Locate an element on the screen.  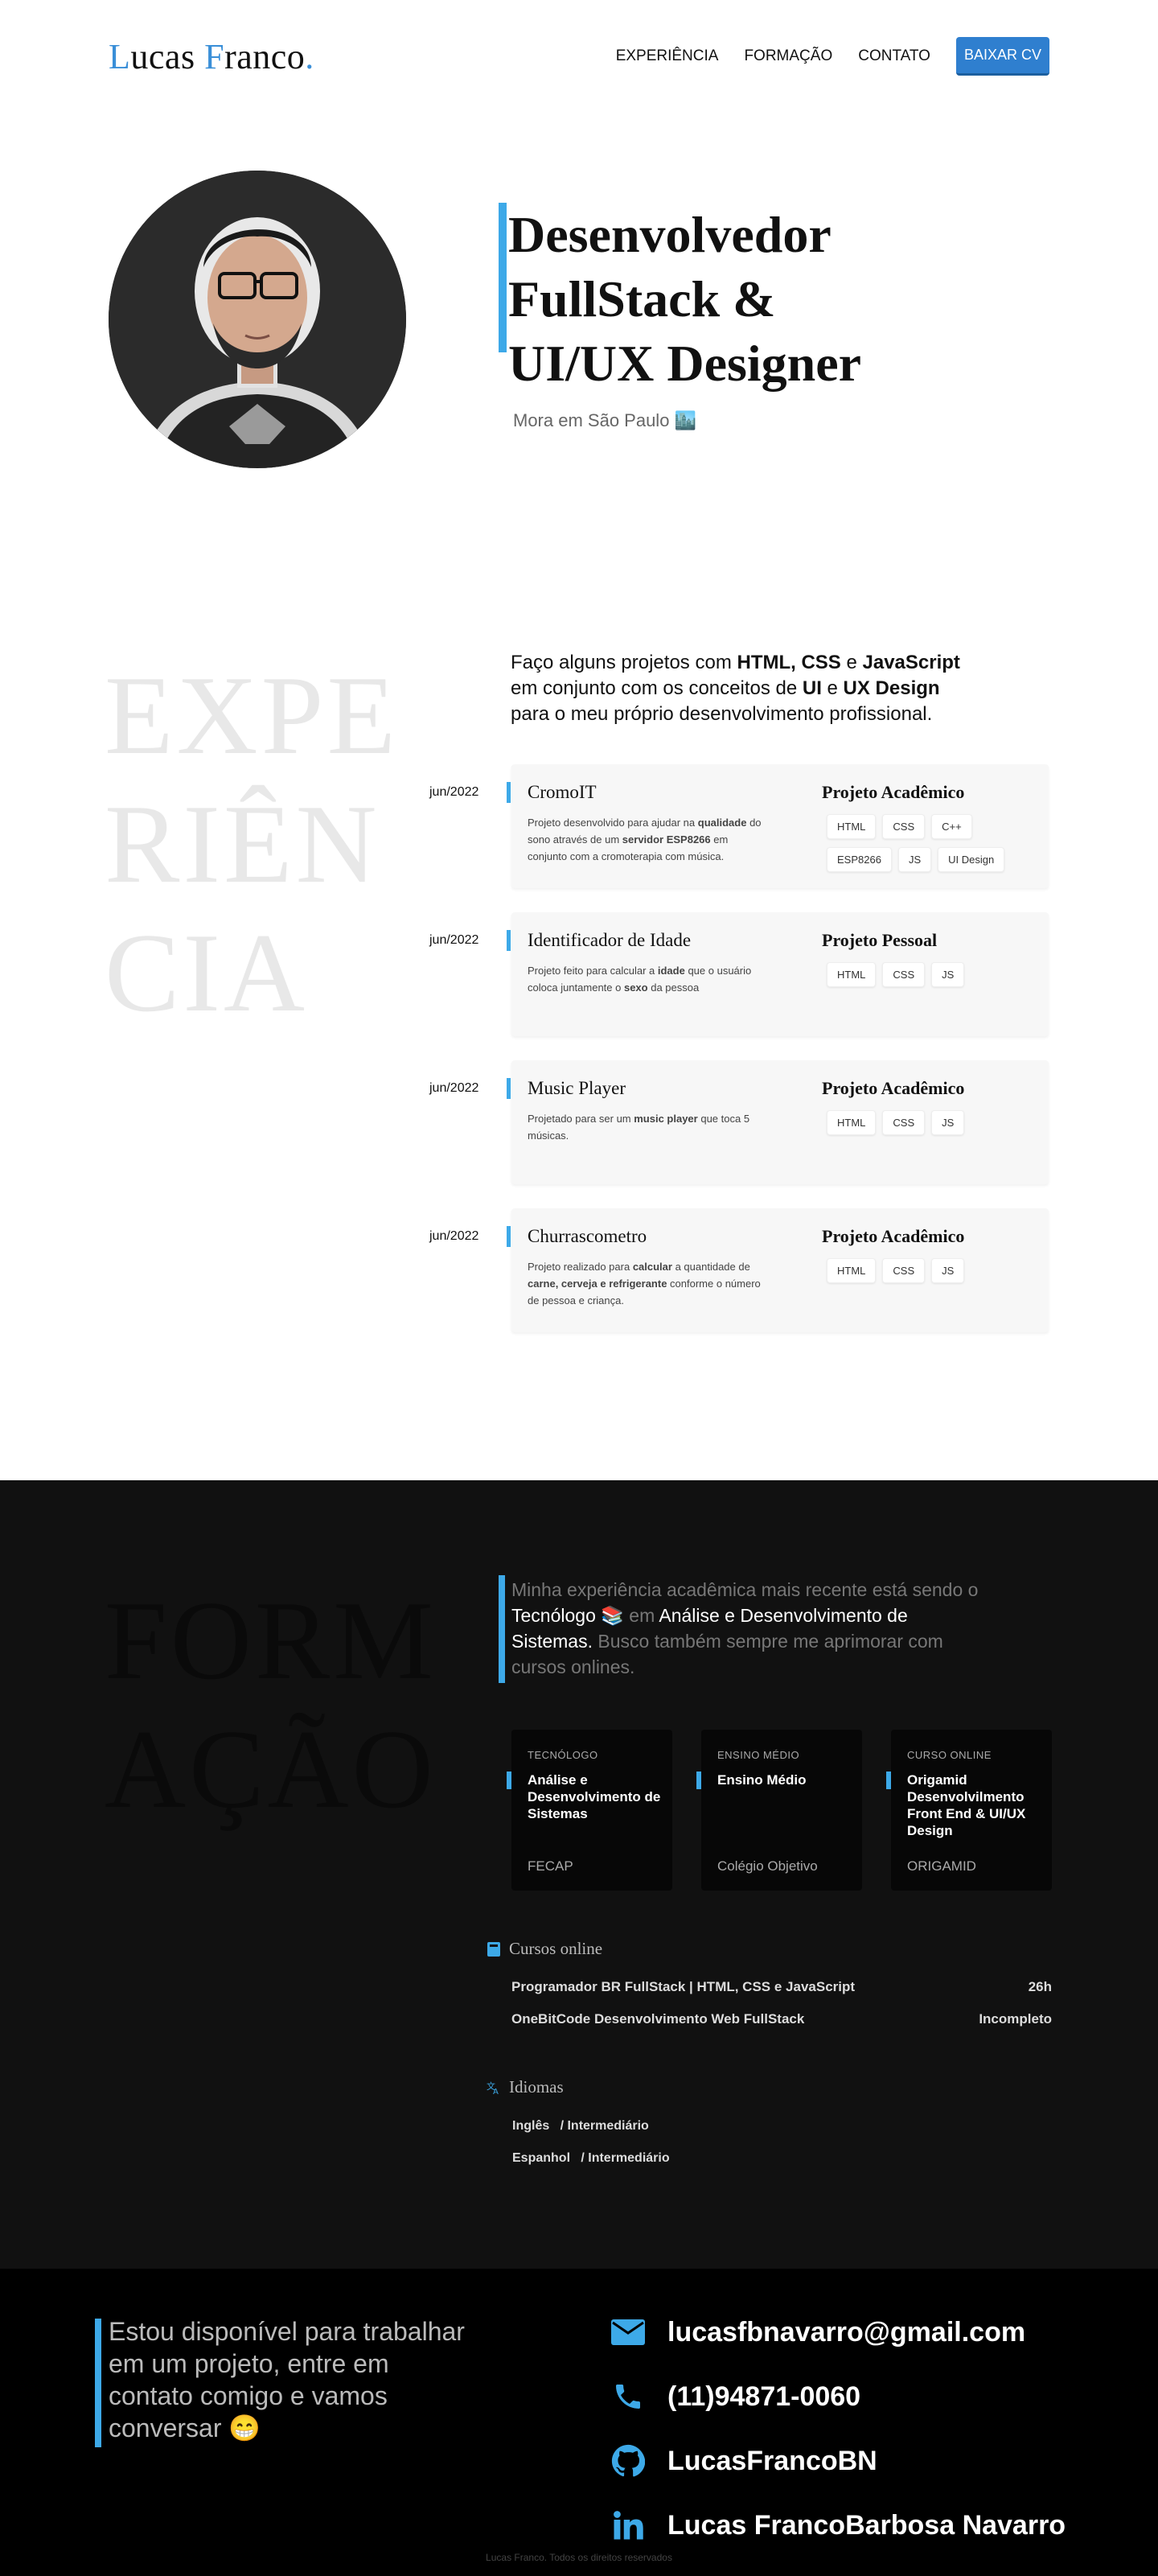
logo-initial-f: F is located at coordinates (215, 56).